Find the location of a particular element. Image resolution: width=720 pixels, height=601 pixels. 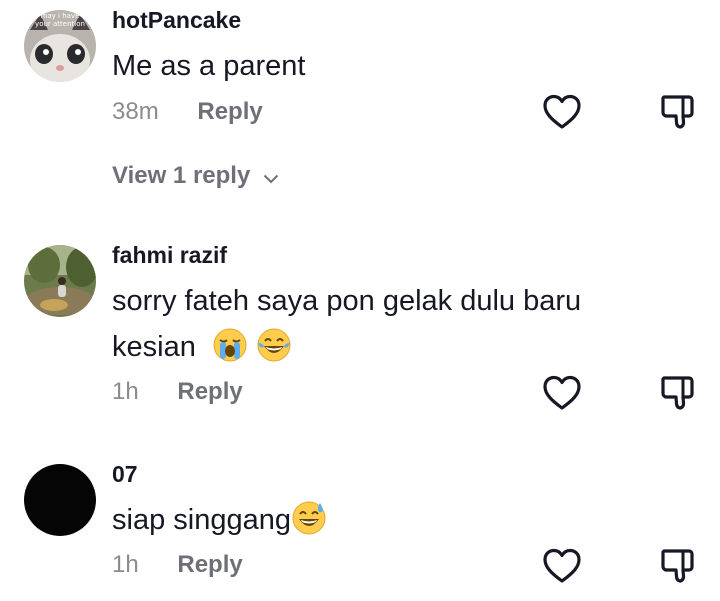

comment-text: kesian is located at coordinates (202, 350).